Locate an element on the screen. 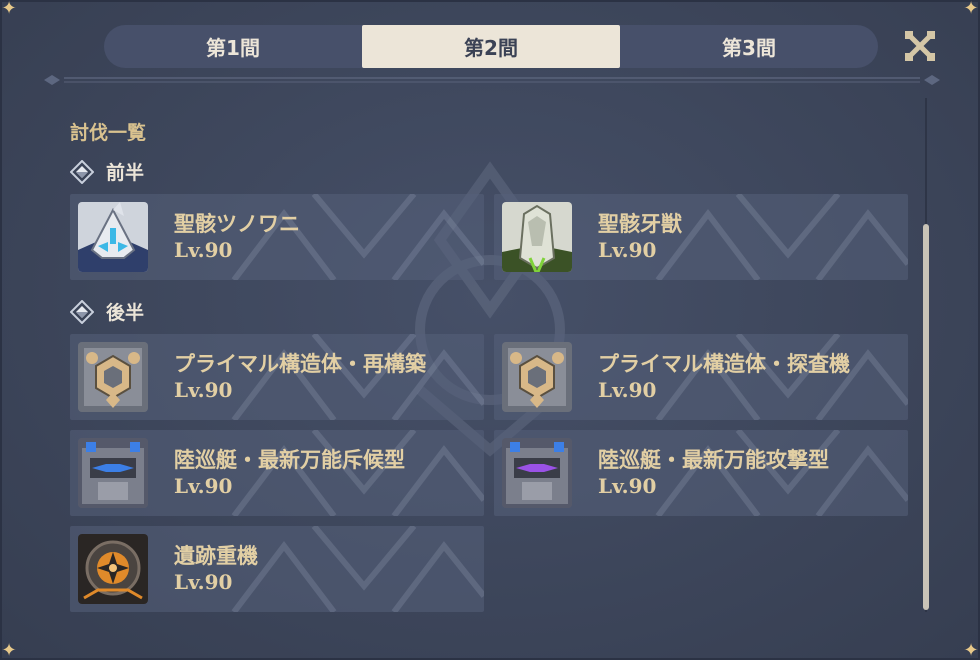 This screenshot has height=660, width=980. group-header-second-half: 後半 is located at coordinates (107, 311).